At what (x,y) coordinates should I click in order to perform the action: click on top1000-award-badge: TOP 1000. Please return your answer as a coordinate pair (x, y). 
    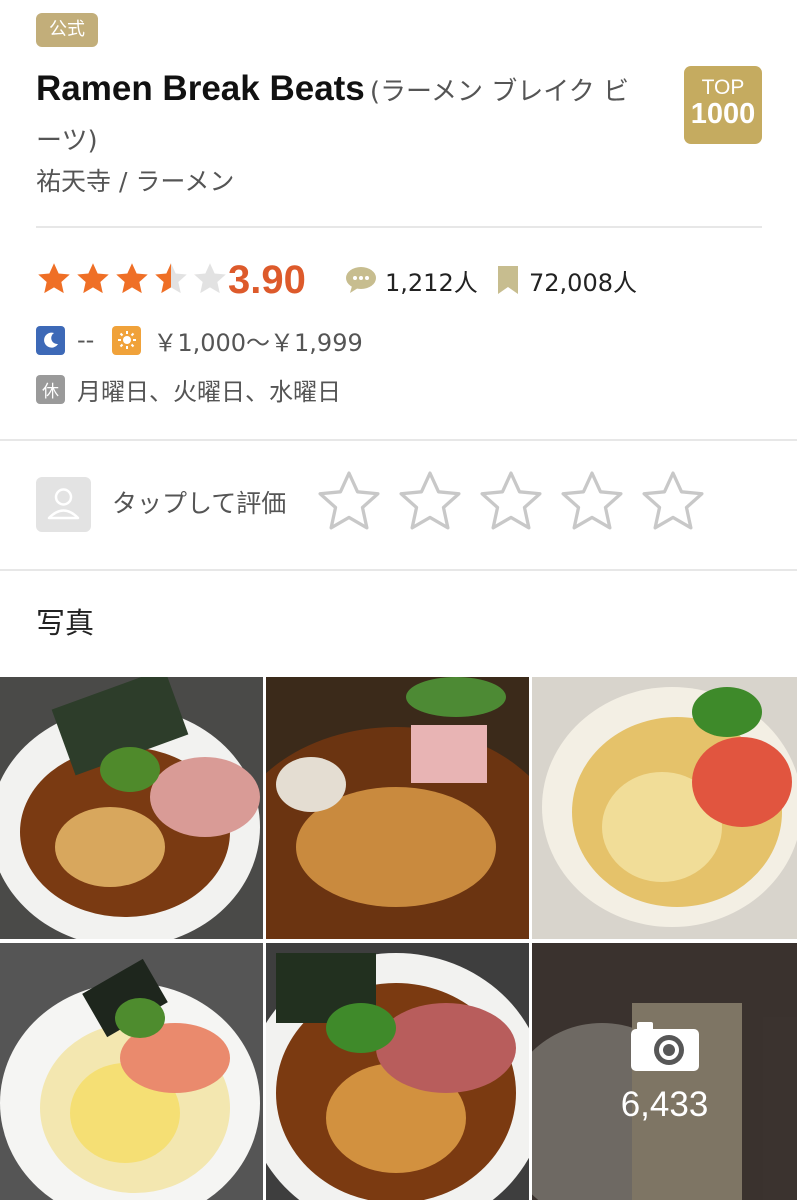
    Looking at the image, I should click on (723, 105).